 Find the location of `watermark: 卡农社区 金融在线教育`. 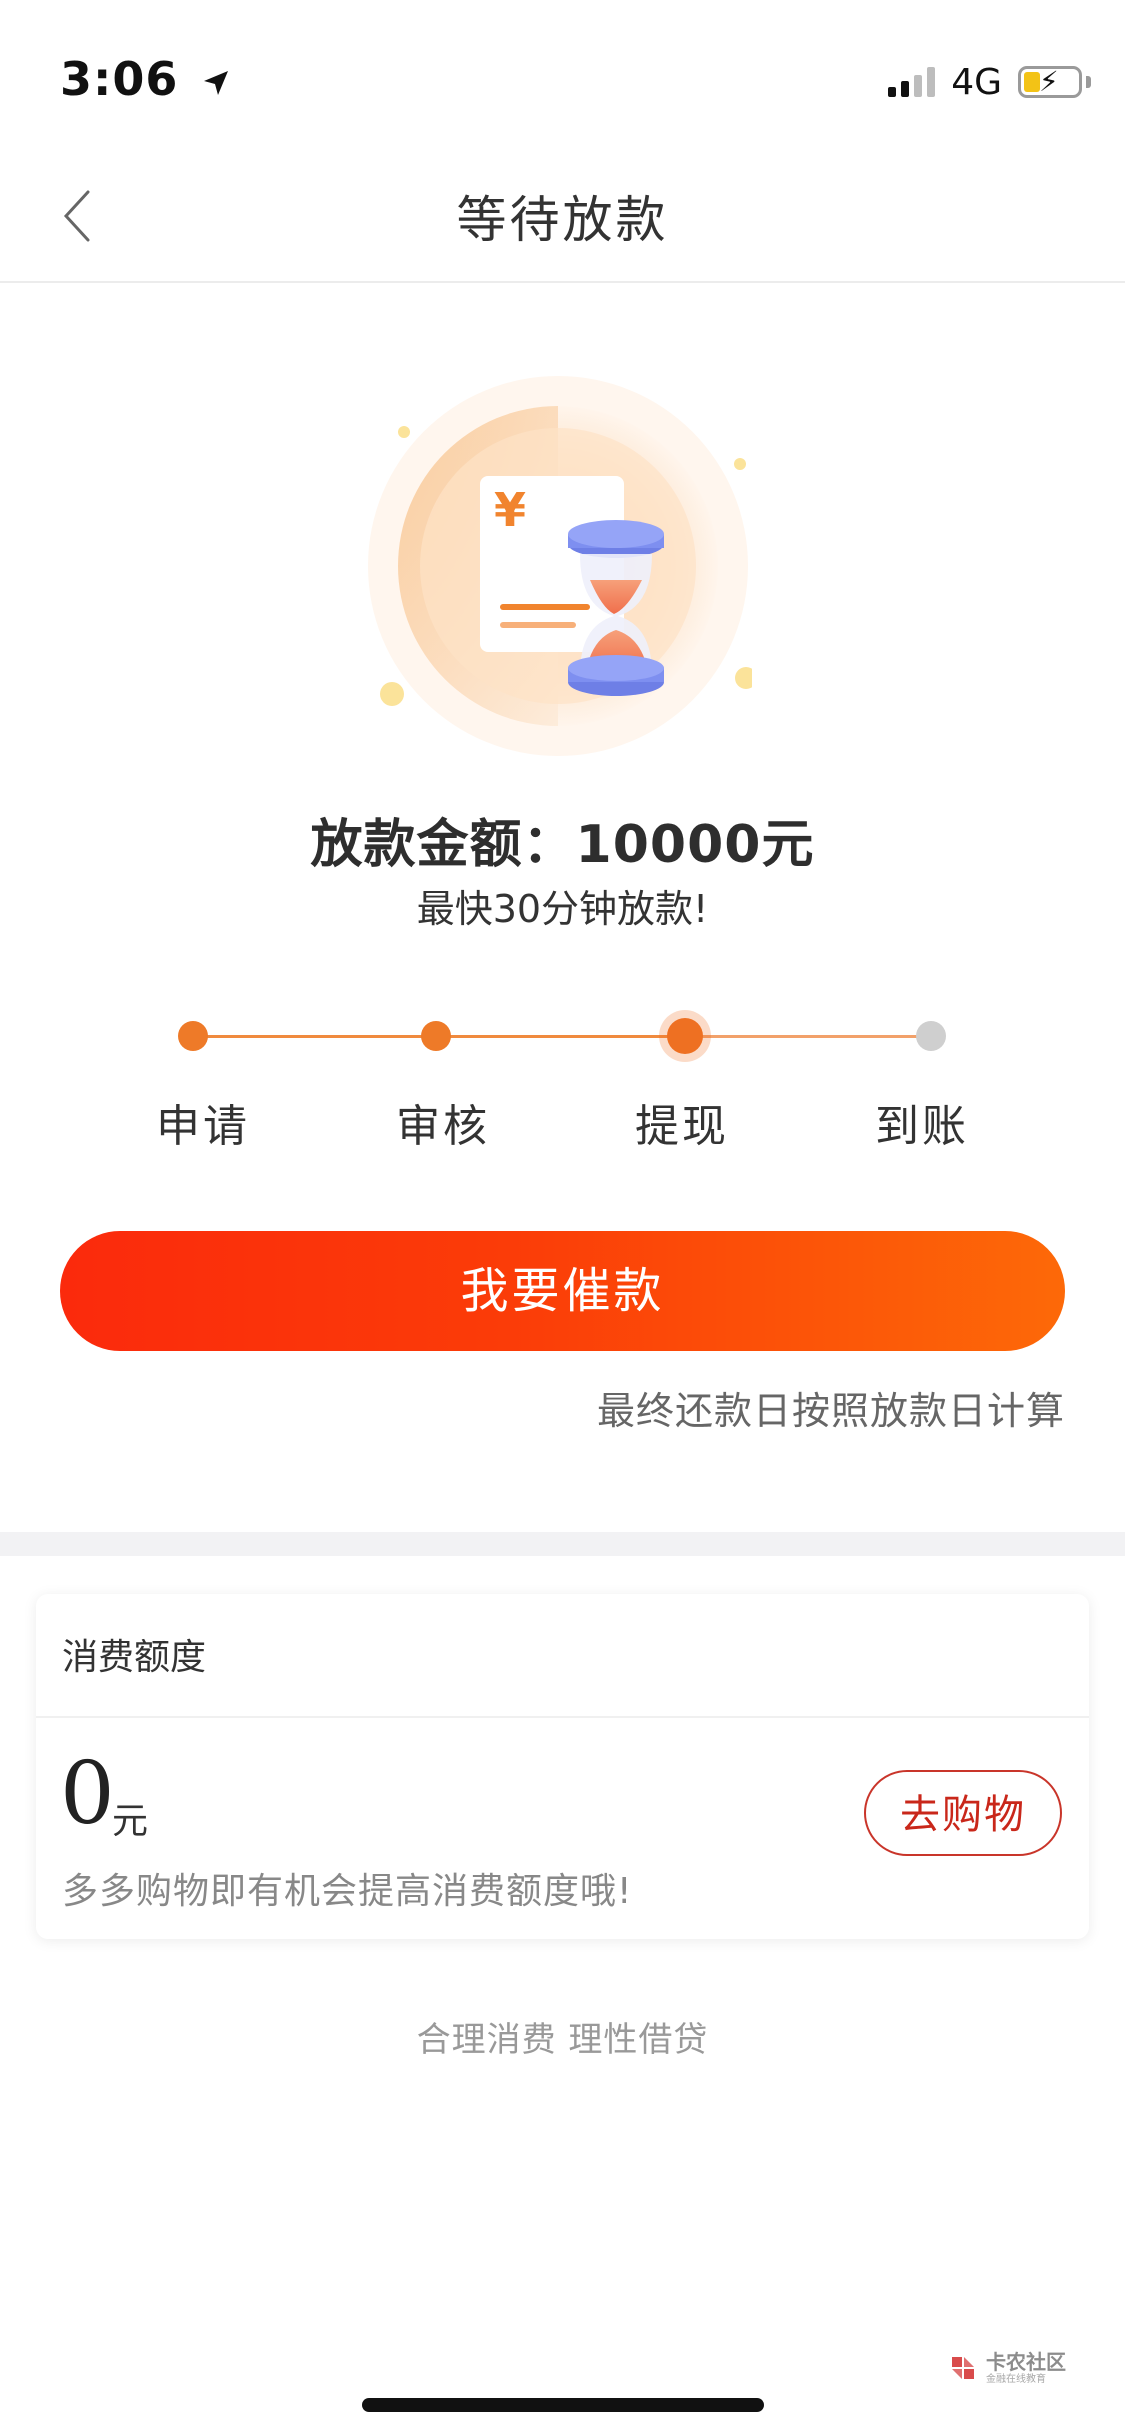

watermark: 卡农社区 金融在线教育 is located at coordinates (1008, 2368).